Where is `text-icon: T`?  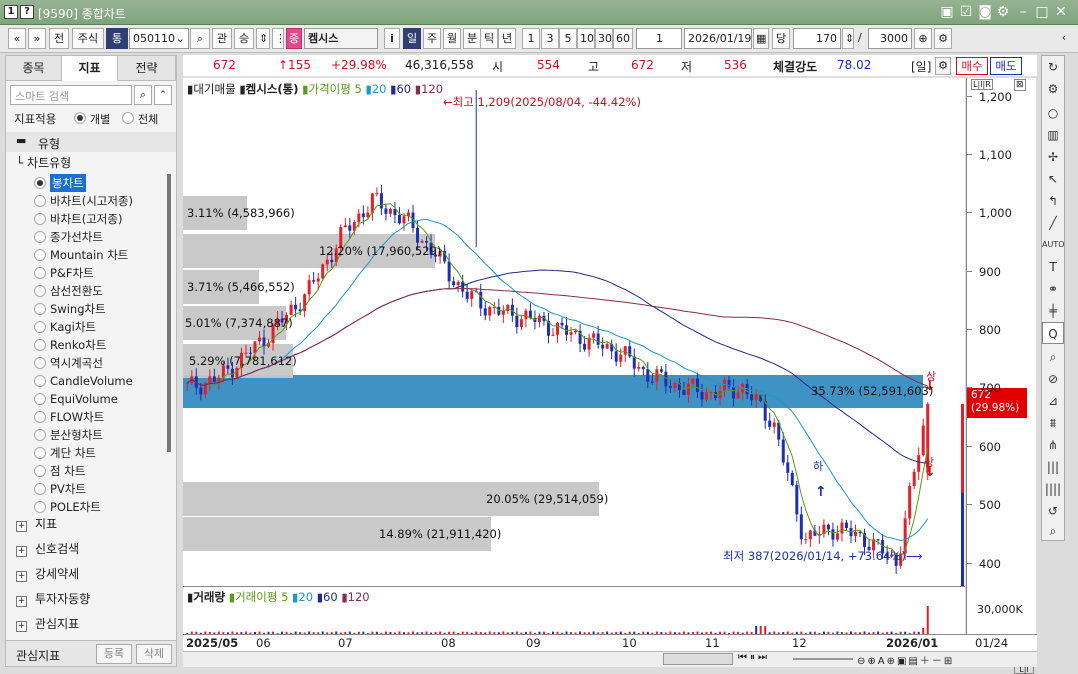
text-icon: T is located at coordinates (1053, 267).